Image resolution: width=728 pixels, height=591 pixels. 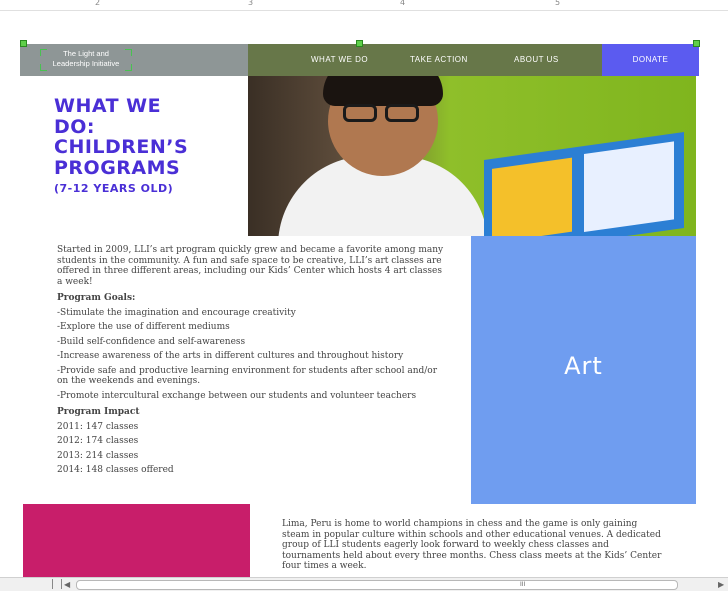 What do you see at coordinates (67, 584) in the screenshot?
I see `scroll-left-icon: ◀` at bounding box center [67, 584].